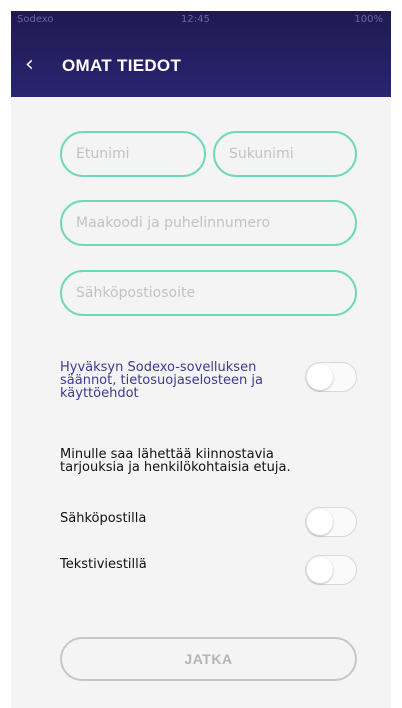 This screenshot has width=402, height=708. Describe the element at coordinates (29, 64) in the screenshot. I see `chevron-left-icon: ‹` at that location.